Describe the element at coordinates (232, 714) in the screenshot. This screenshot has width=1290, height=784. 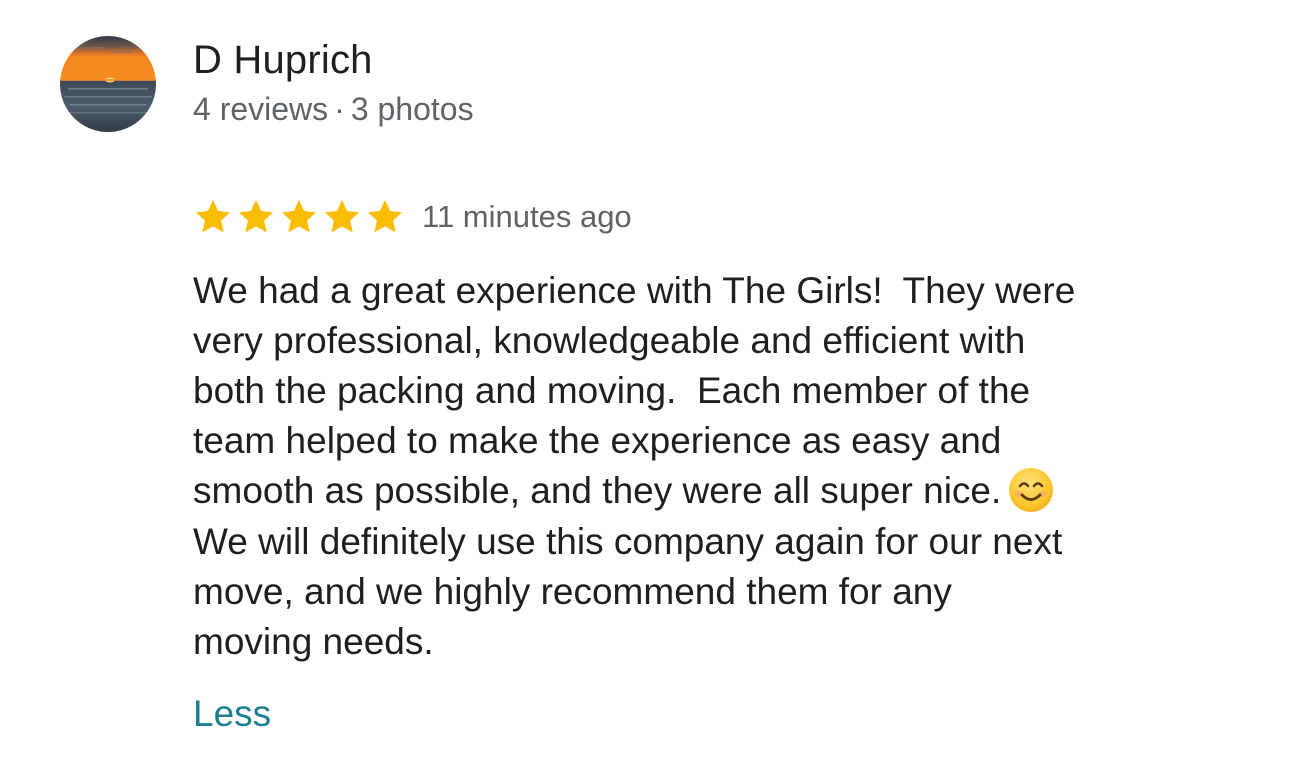
I see `less-button: Less` at that location.